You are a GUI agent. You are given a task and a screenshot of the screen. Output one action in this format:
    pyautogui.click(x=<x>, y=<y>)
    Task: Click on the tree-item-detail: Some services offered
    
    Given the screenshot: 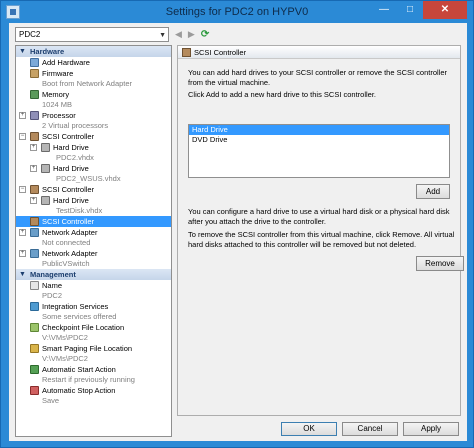 What is the action you would take?
    pyautogui.click(x=79, y=316)
    